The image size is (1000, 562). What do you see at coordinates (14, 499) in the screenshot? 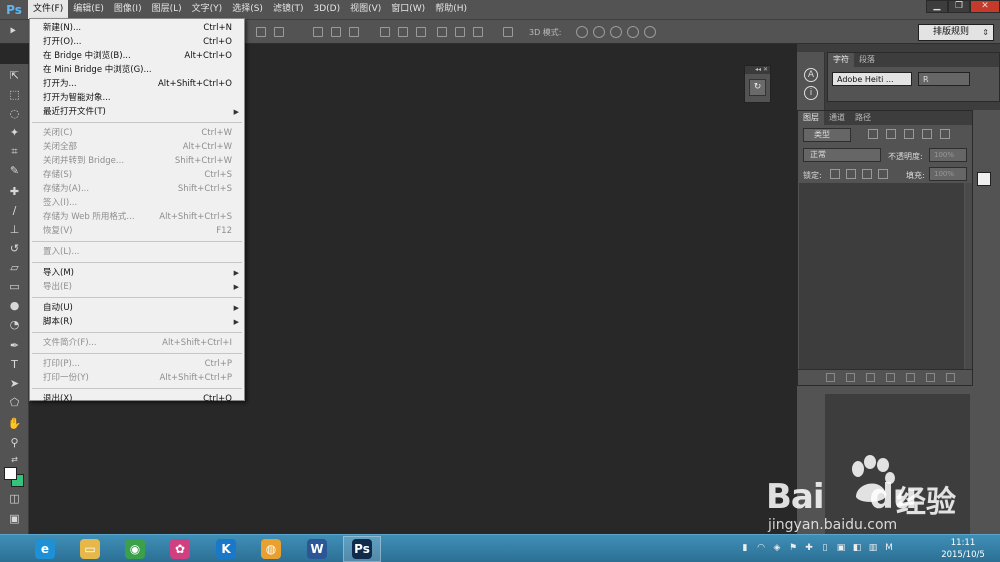
I see `quick-mask-icon: ◫` at bounding box center [14, 499].